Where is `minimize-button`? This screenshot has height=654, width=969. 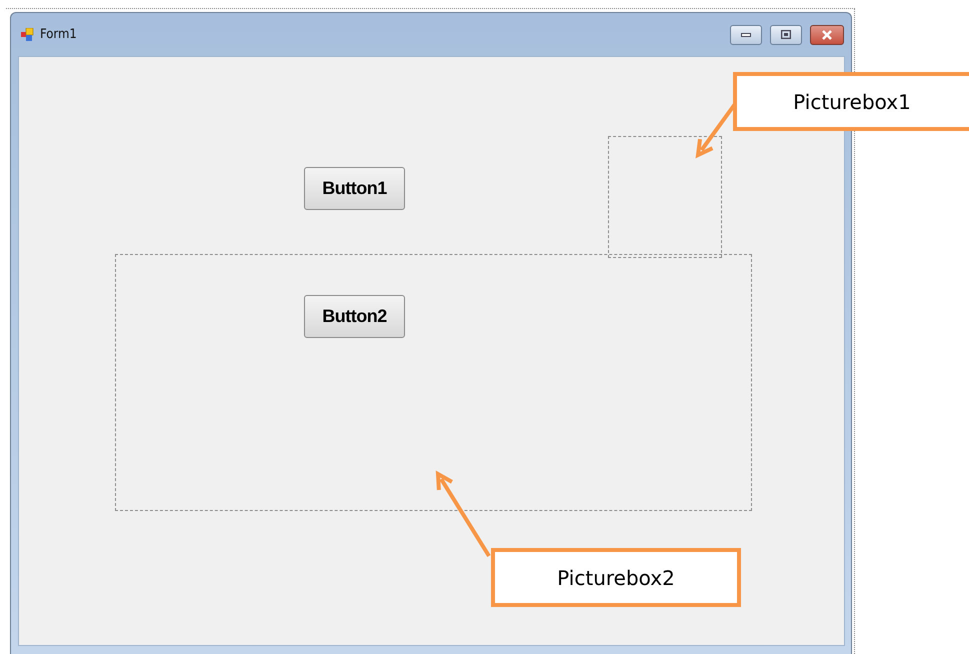 minimize-button is located at coordinates (746, 34).